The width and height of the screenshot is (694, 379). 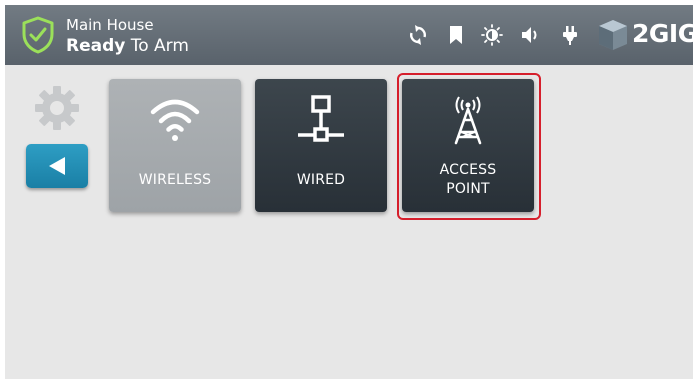 I want to click on tile-label: WIRELESS, so click(x=175, y=180).